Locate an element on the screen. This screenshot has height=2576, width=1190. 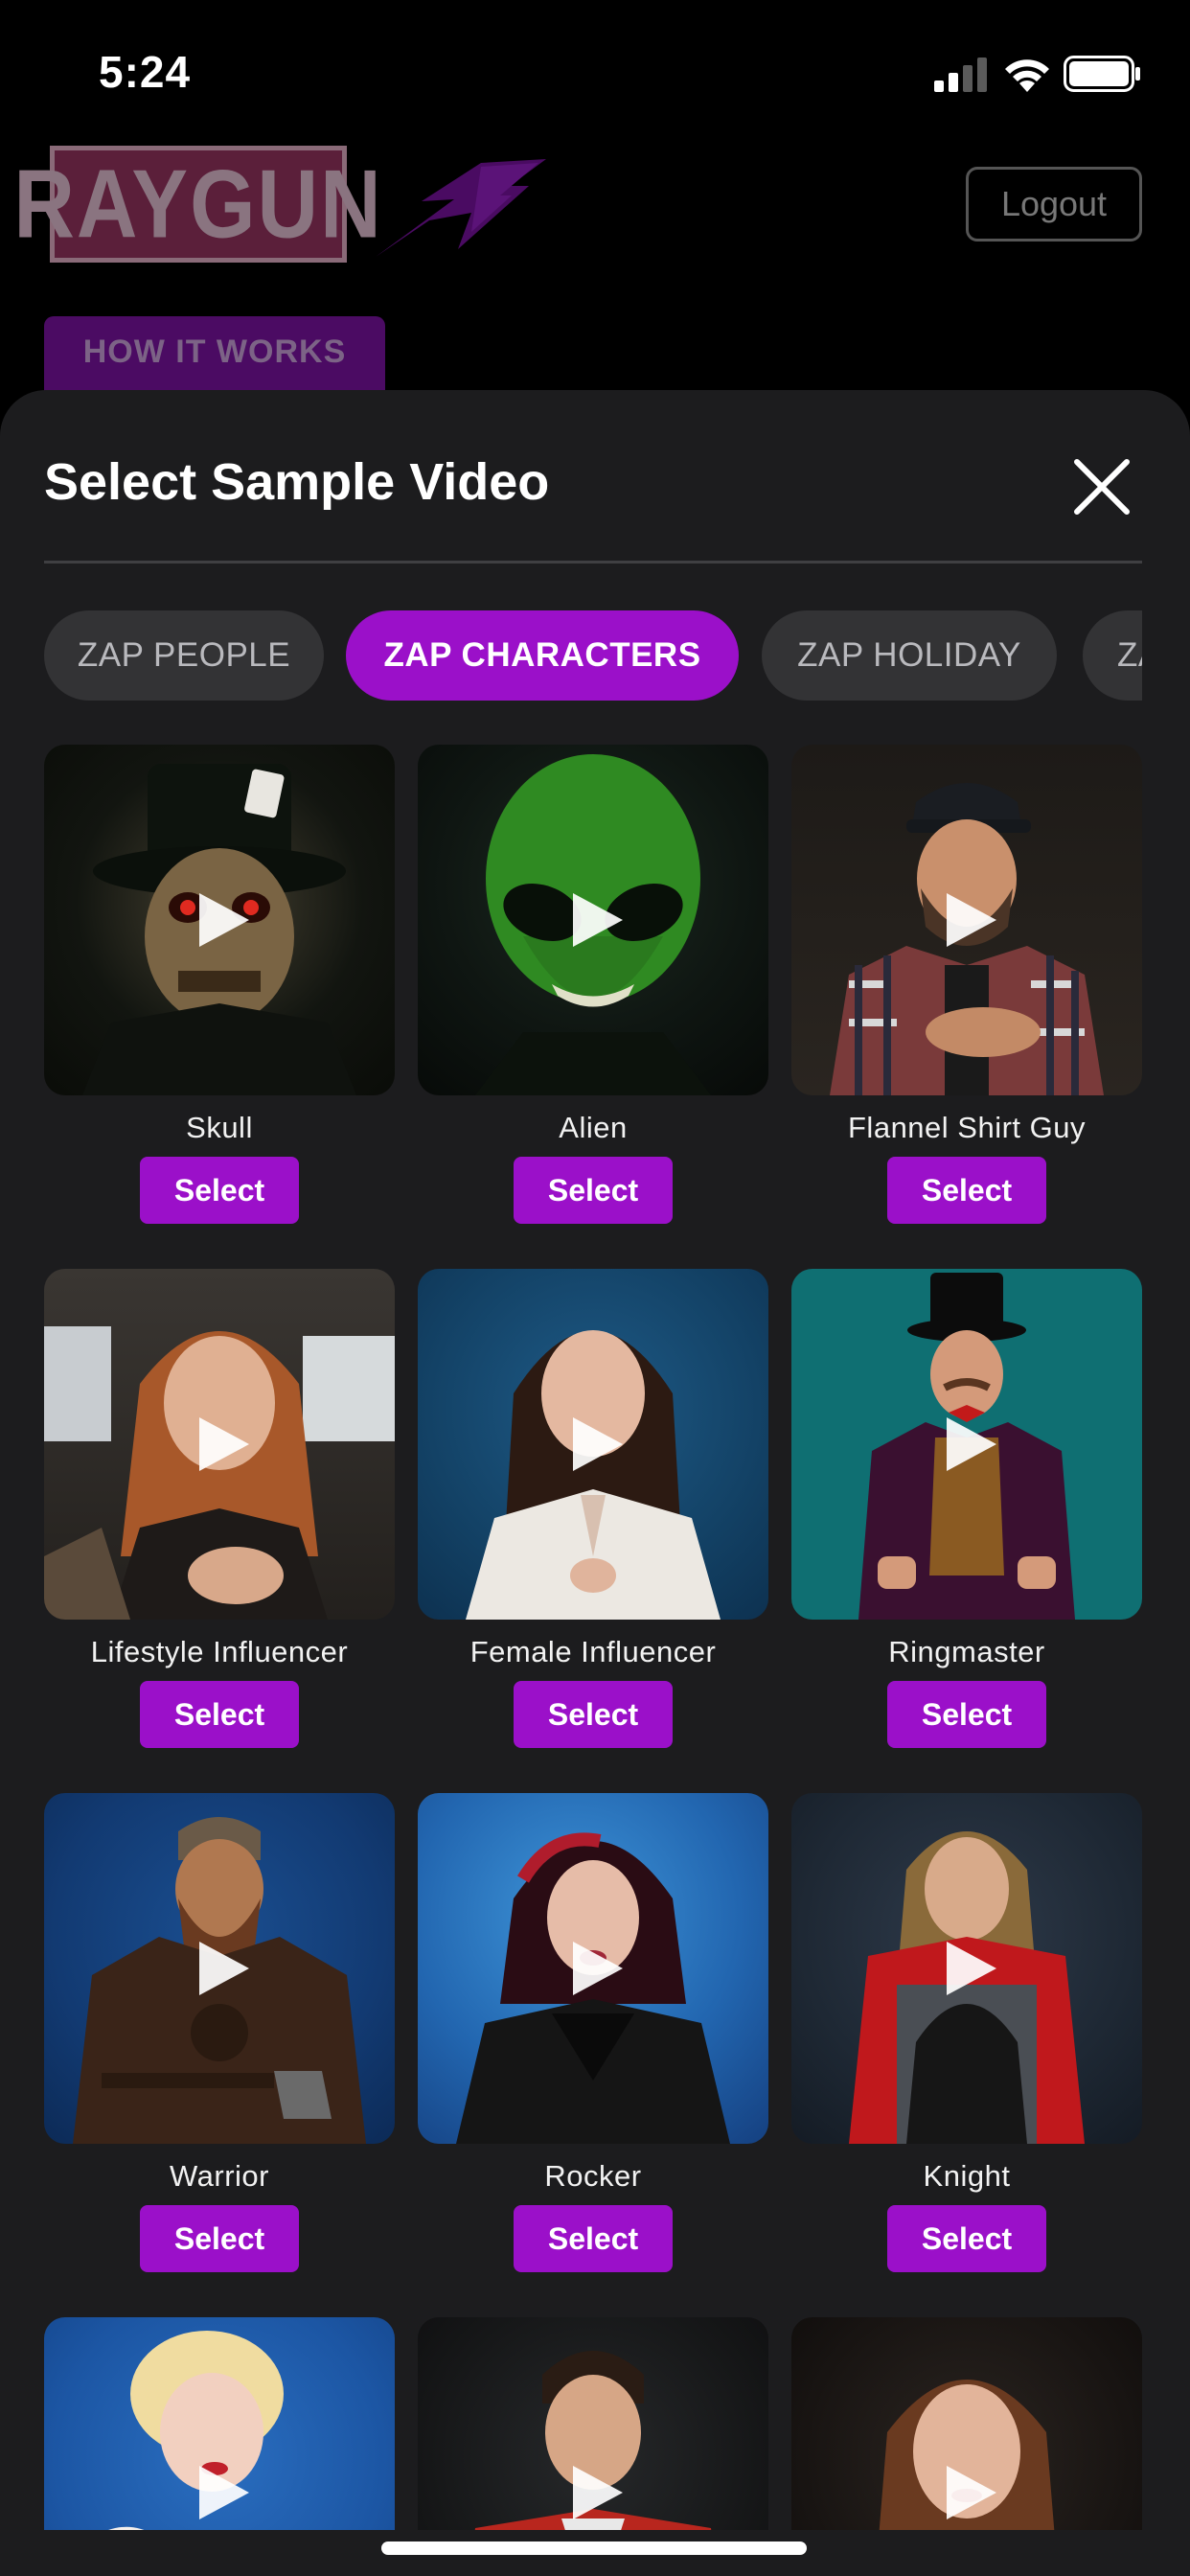
video-thumbnail-female-influencer is located at coordinates (593, 1444).